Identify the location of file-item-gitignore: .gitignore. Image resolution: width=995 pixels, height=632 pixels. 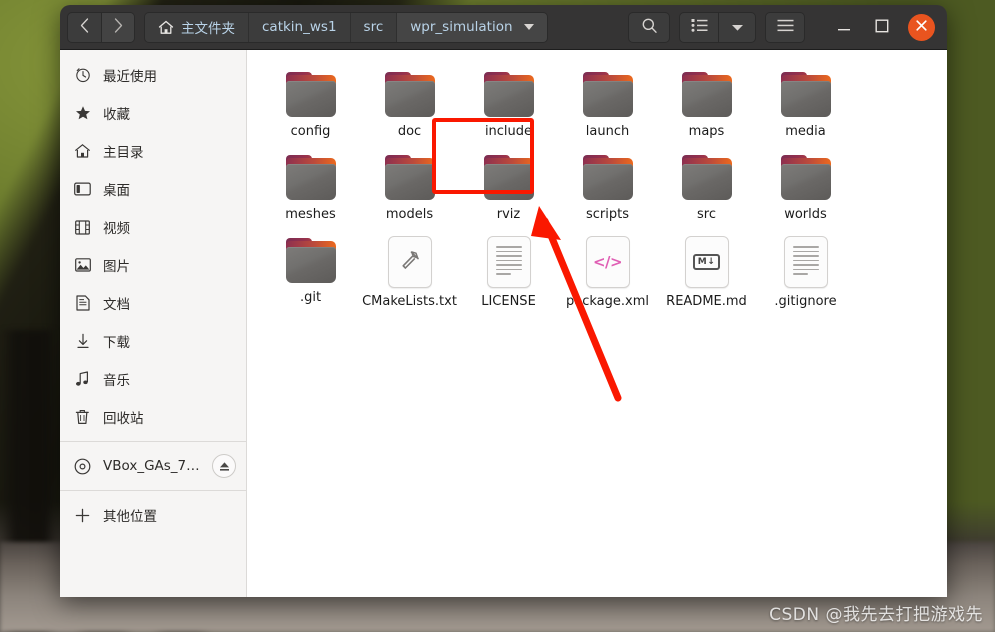
(805, 273).